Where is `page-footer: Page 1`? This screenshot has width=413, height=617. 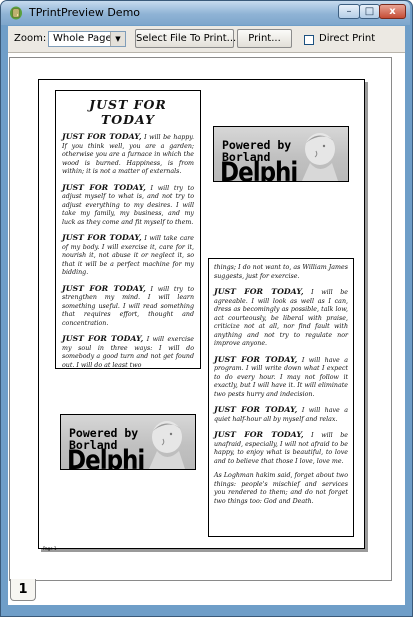 page-footer: Page 1 is located at coordinates (50, 548).